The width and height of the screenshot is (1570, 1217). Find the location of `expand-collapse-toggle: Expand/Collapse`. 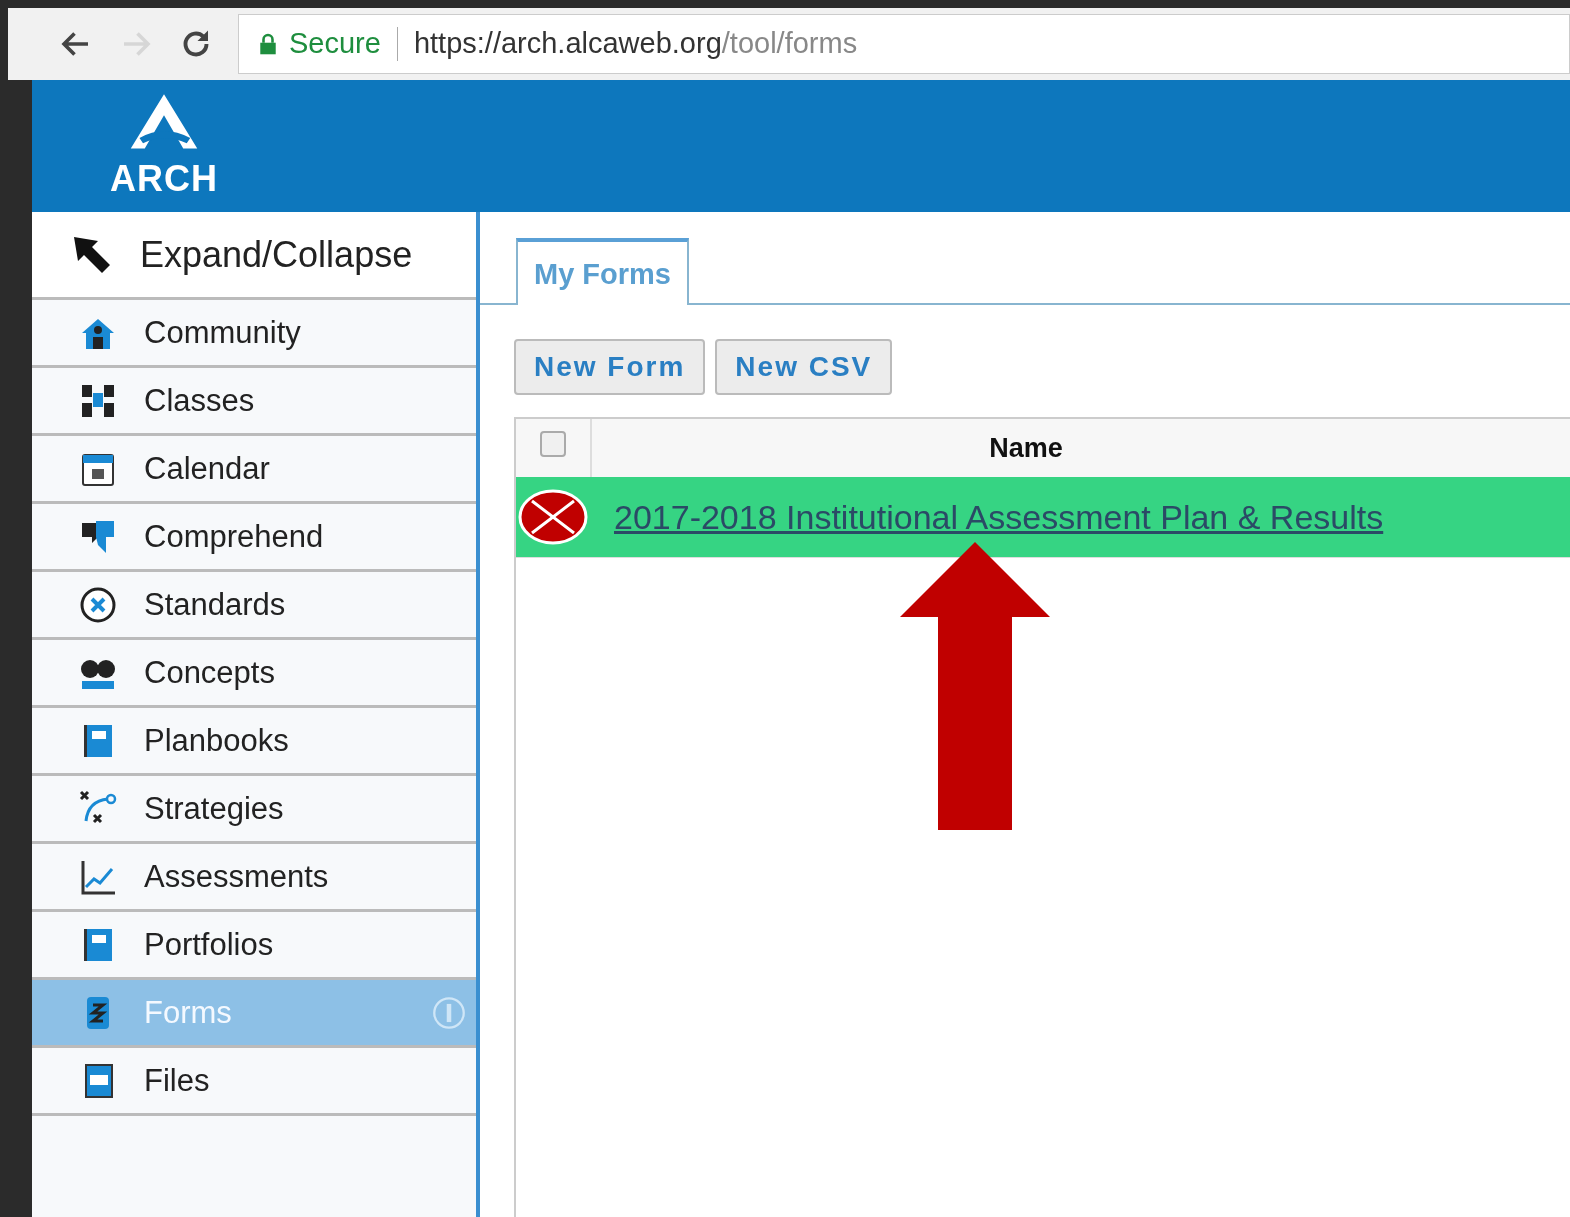

expand-collapse-toggle: Expand/Collapse is located at coordinates (254, 256).